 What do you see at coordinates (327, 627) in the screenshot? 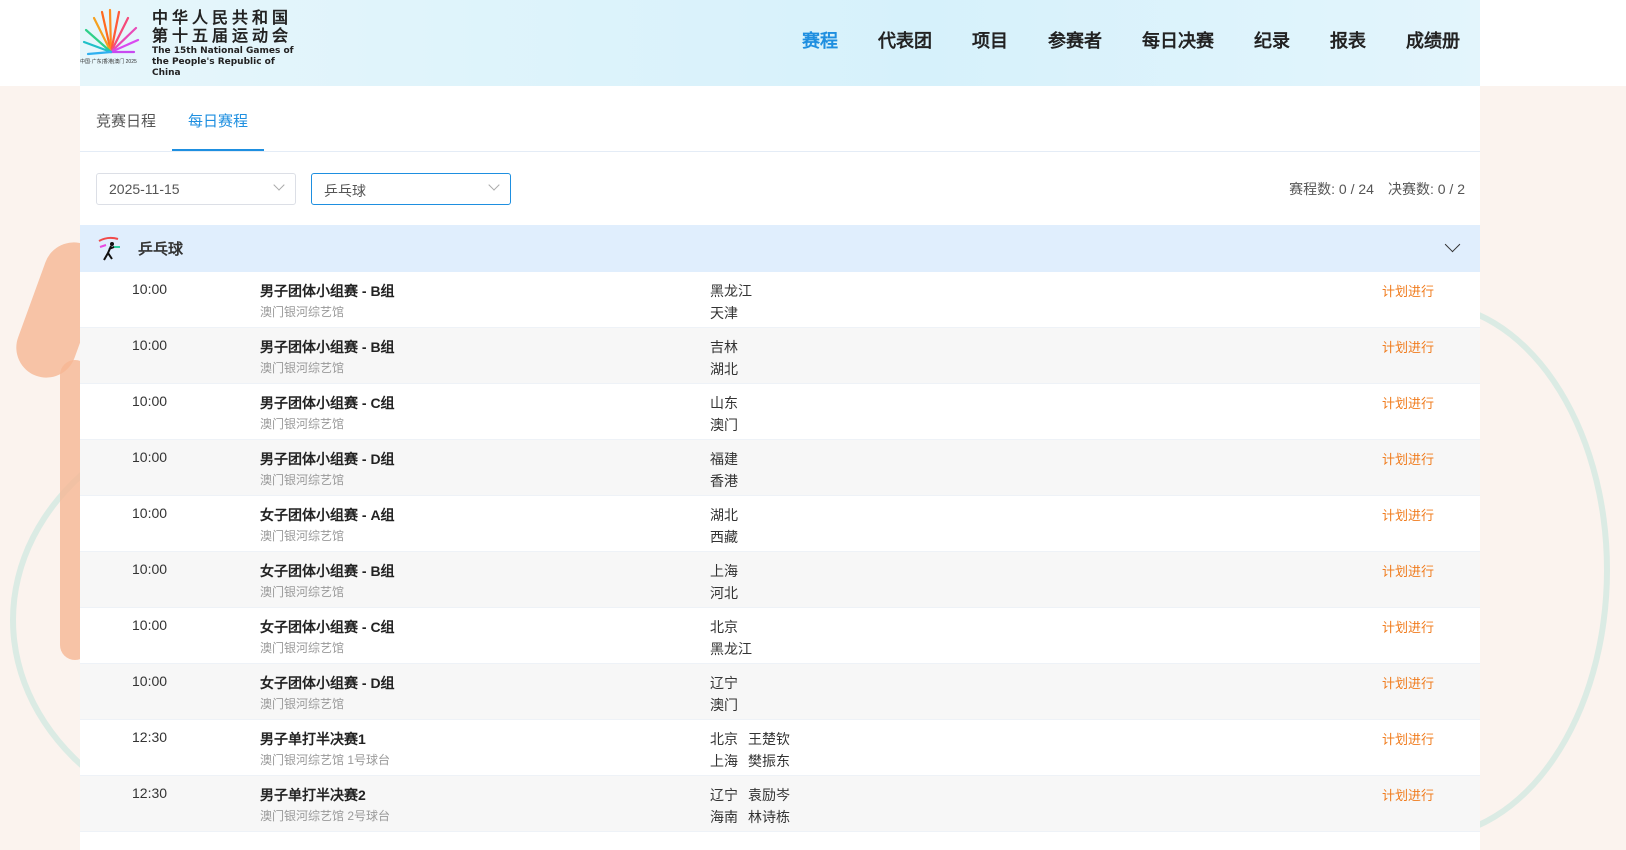
I see `event-name: 女子团体小组赛 - C组` at bounding box center [327, 627].